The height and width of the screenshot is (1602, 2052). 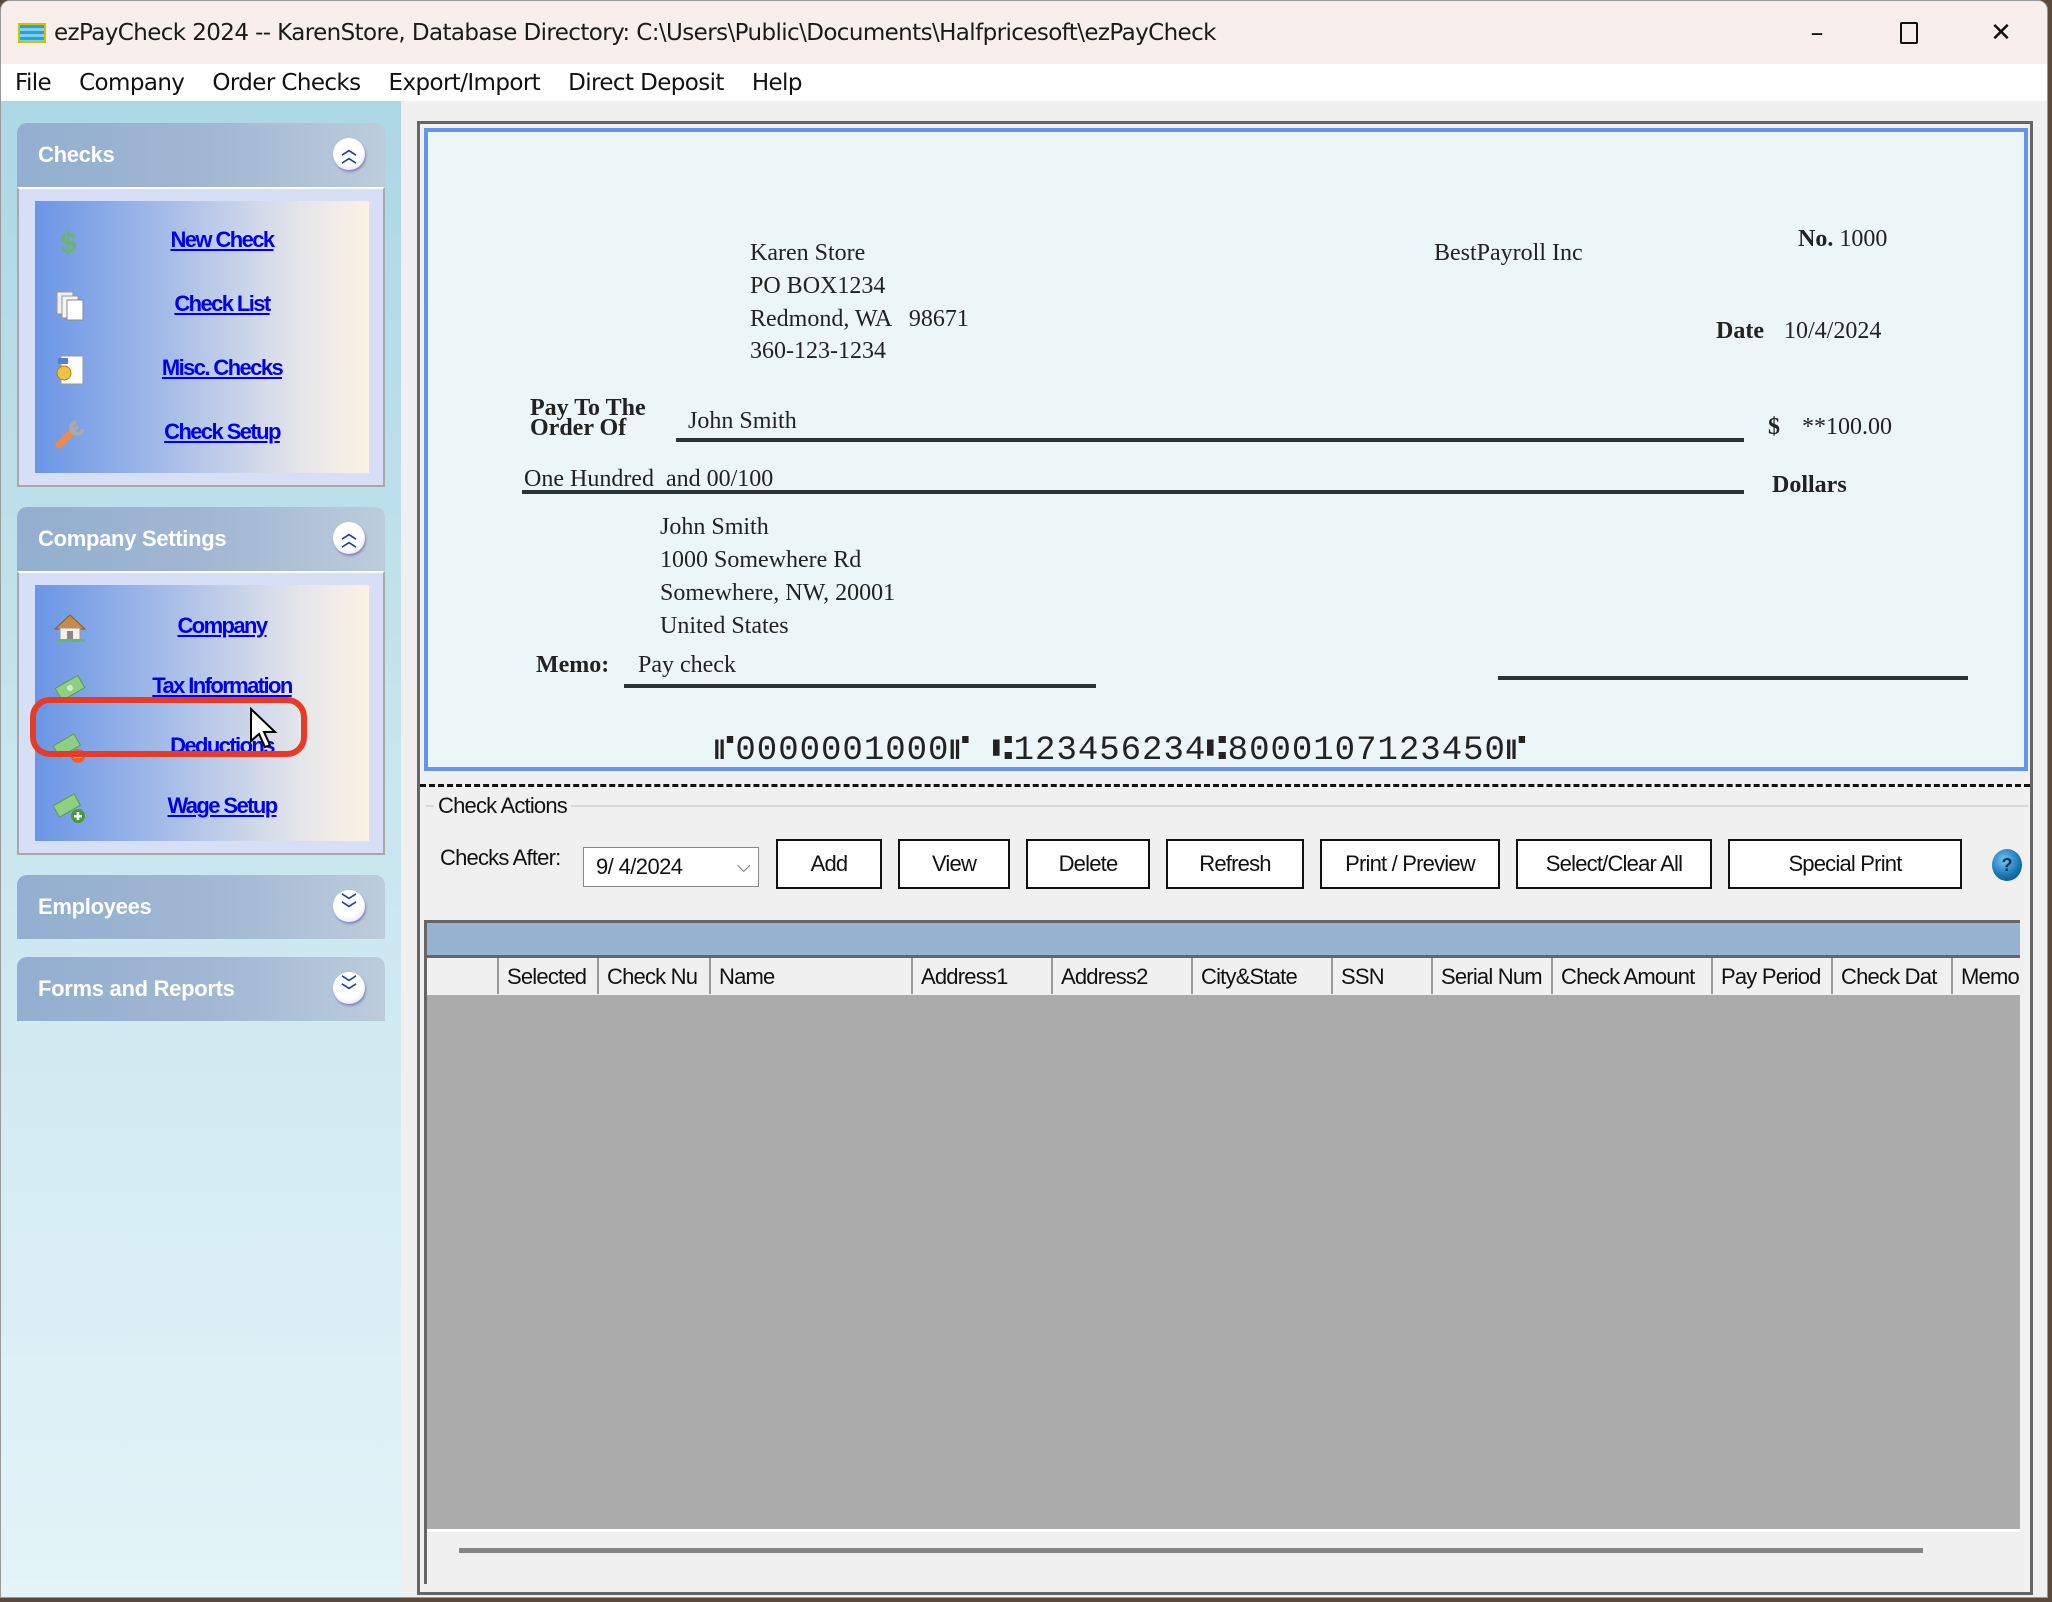 What do you see at coordinates (1381, 976) in the screenshot?
I see `column-header-ssn: SSN` at bounding box center [1381, 976].